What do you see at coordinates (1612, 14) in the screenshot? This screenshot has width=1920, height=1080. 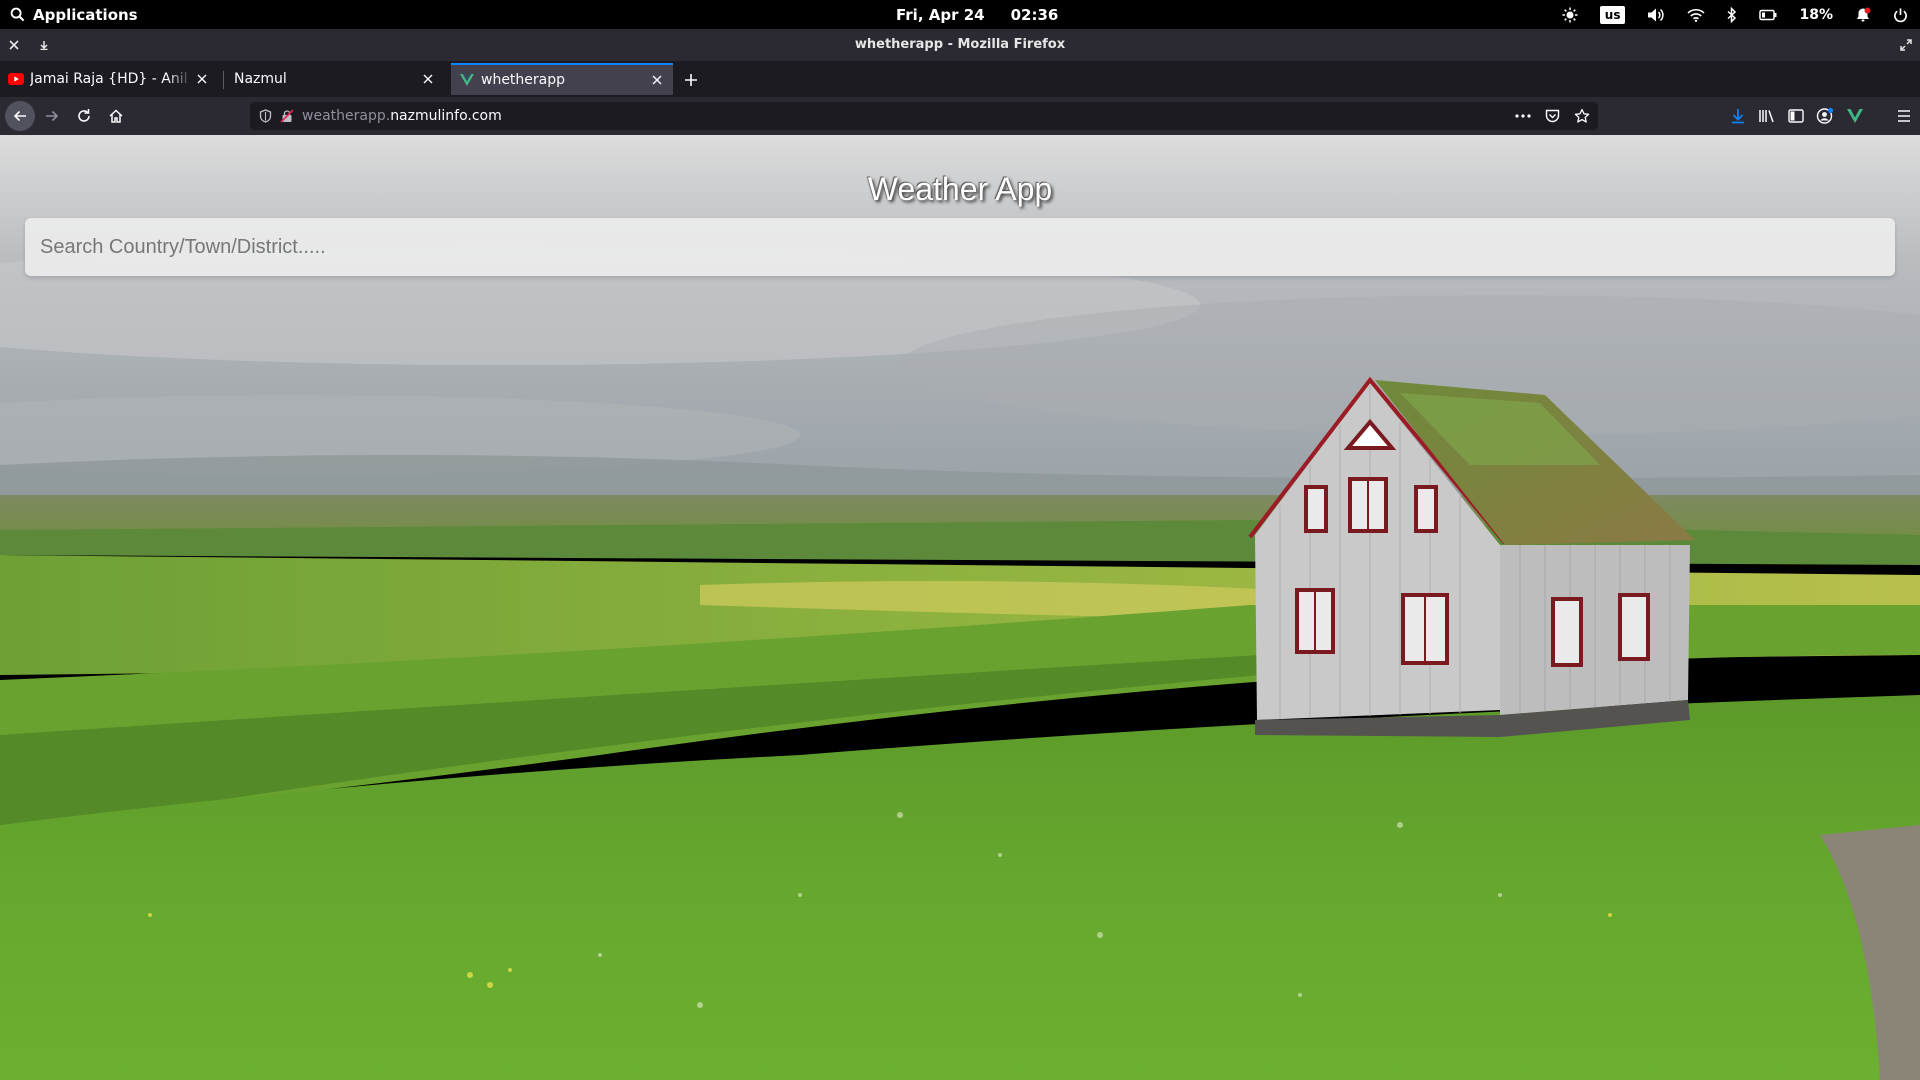 I see `keyboard-layout-indicator: us` at bounding box center [1612, 14].